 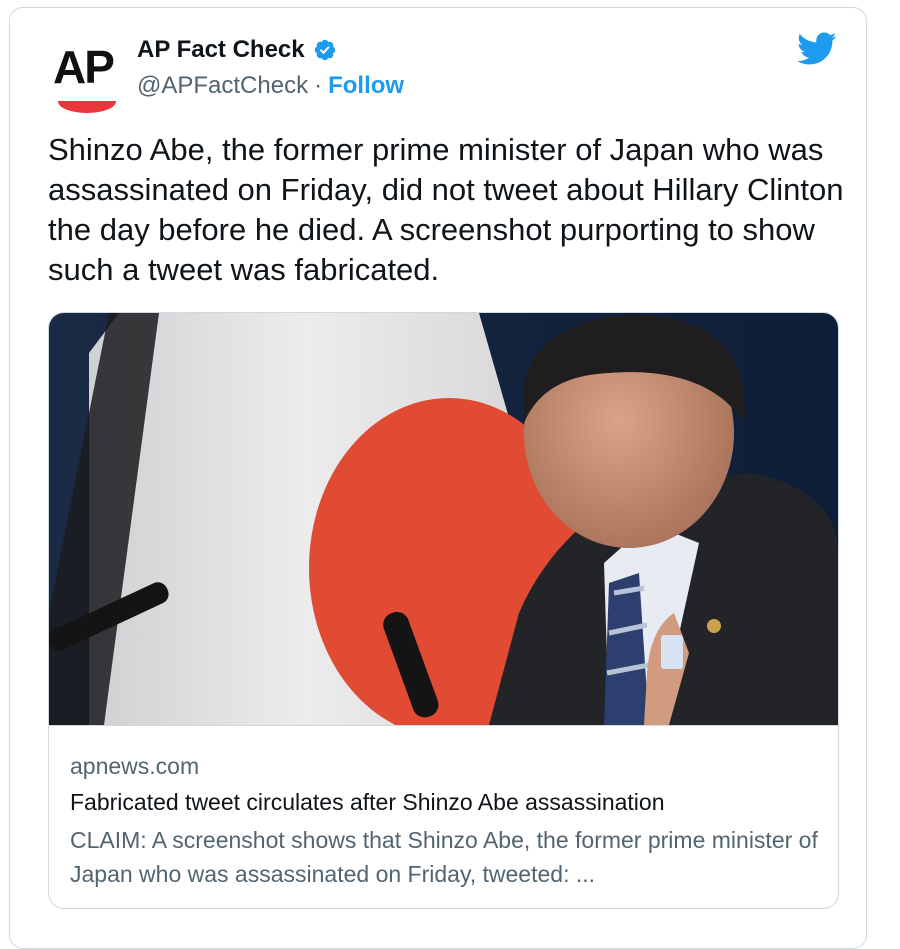 I want to click on follow-button: Follow, so click(x=366, y=86).